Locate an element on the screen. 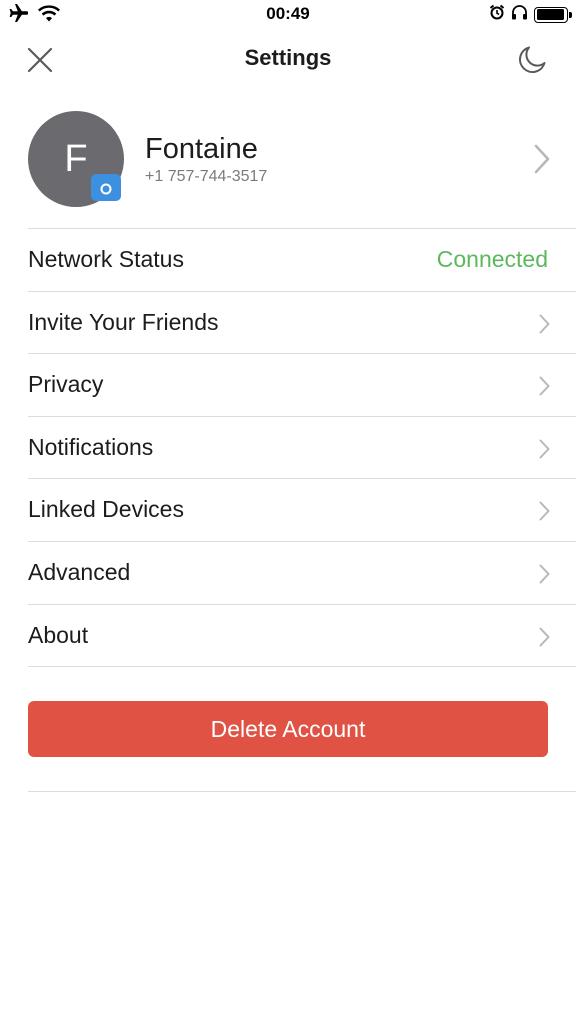  moon-icon is located at coordinates (532, 59).